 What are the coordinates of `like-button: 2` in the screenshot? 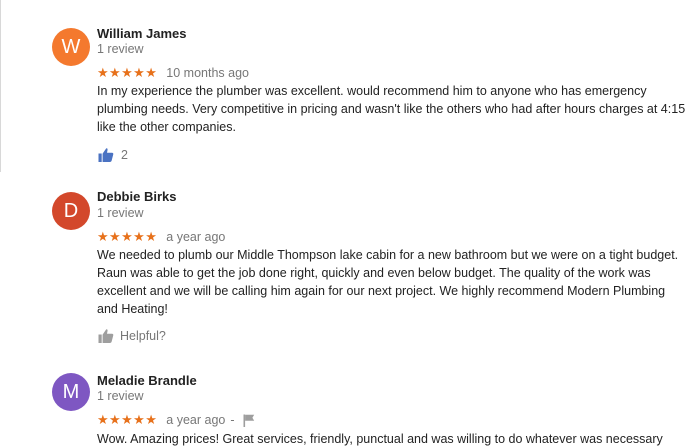 It's located at (113, 155).